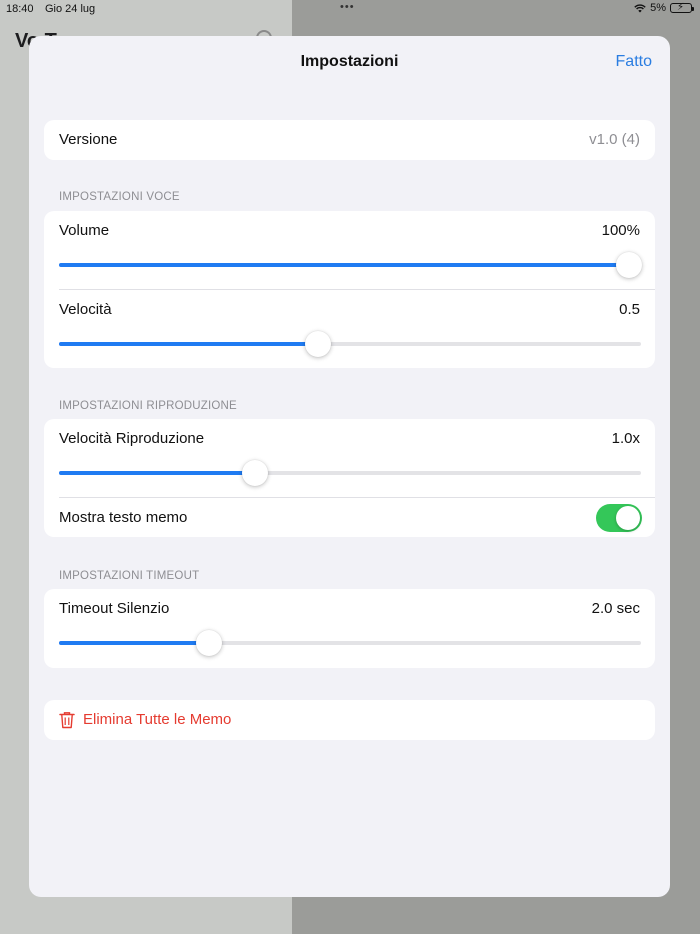 The width and height of the screenshot is (700, 934). Describe the element at coordinates (658, 8) in the screenshot. I see `battery-percent: 5%` at that location.